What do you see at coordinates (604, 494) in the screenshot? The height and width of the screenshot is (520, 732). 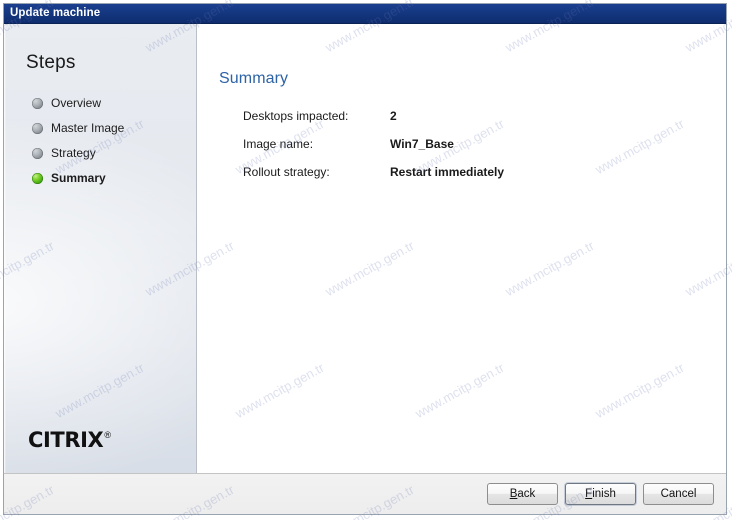 I see `finish-button-label: inish` at bounding box center [604, 494].